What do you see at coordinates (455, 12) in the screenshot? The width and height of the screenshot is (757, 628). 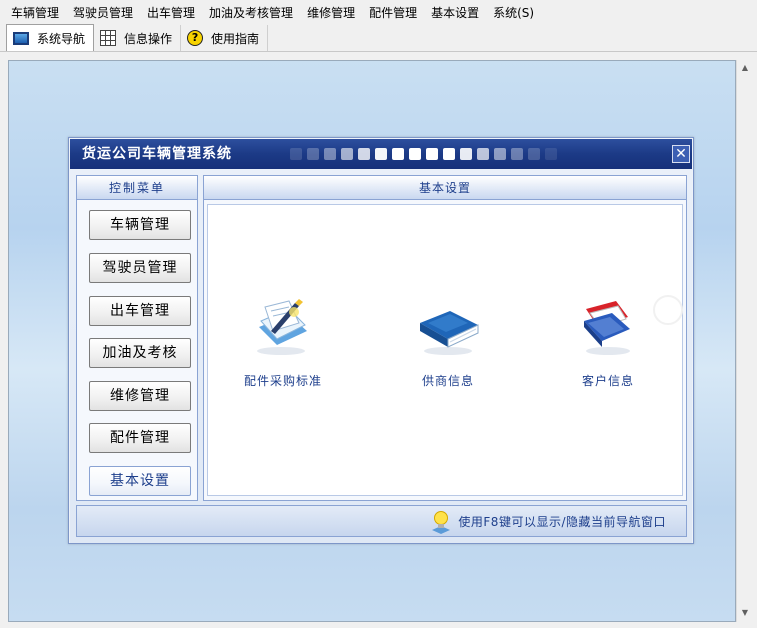 I see `menu-settings: 基本设置` at bounding box center [455, 12].